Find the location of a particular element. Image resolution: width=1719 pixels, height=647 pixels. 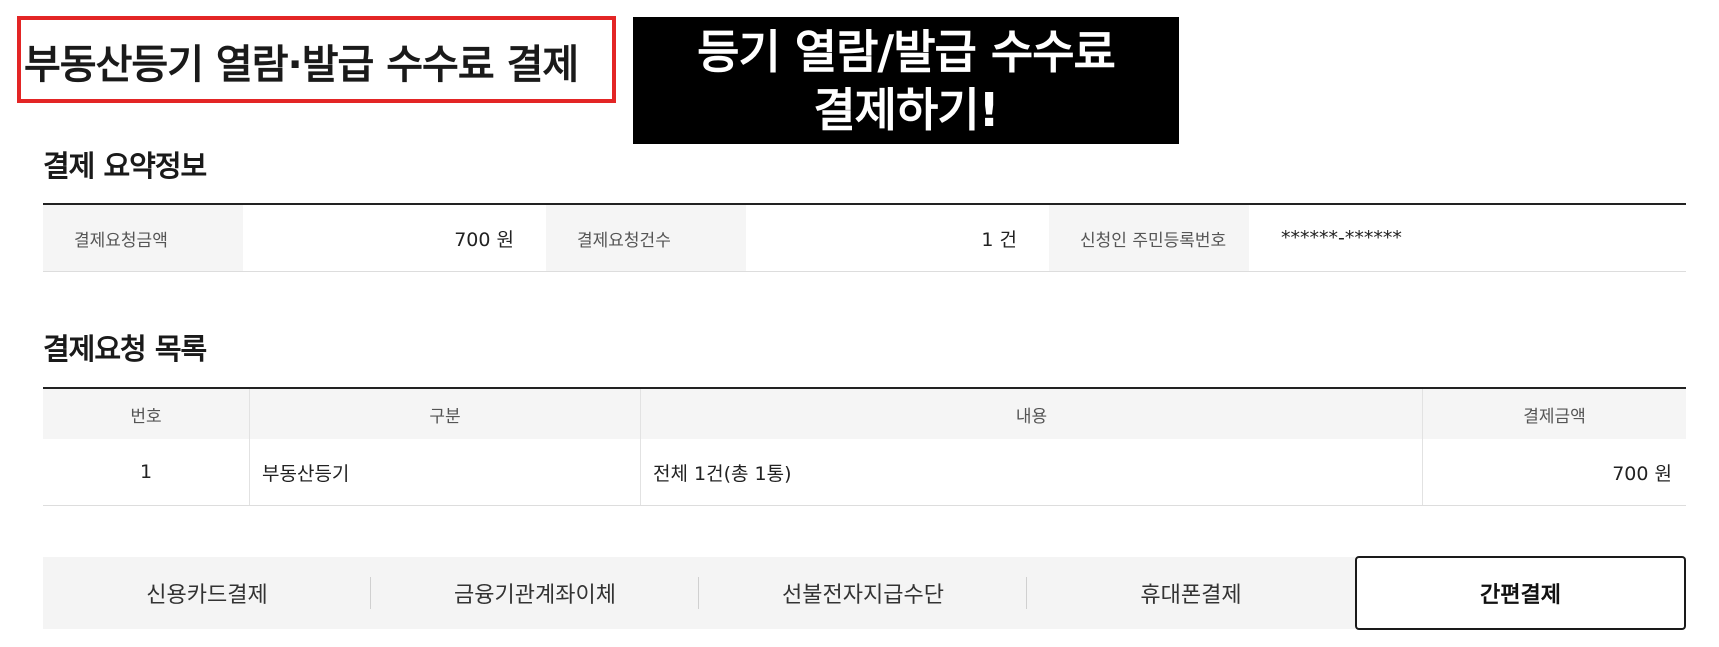

id-label: 신청인 주민등록번호 is located at coordinates (1149, 238).